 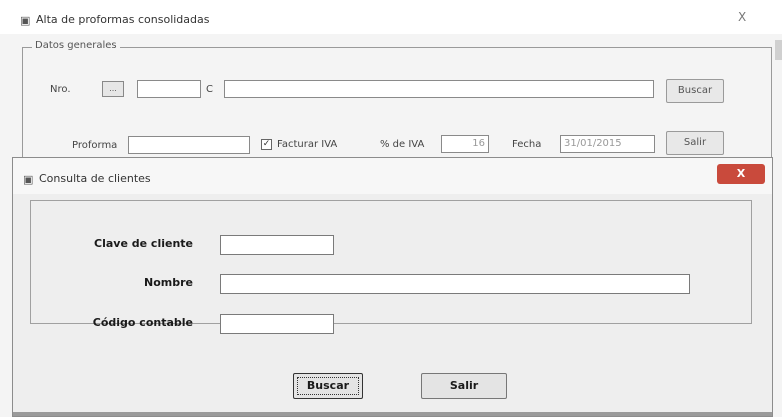 I want to click on iva-pct-input: 16, so click(x=465, y=144).